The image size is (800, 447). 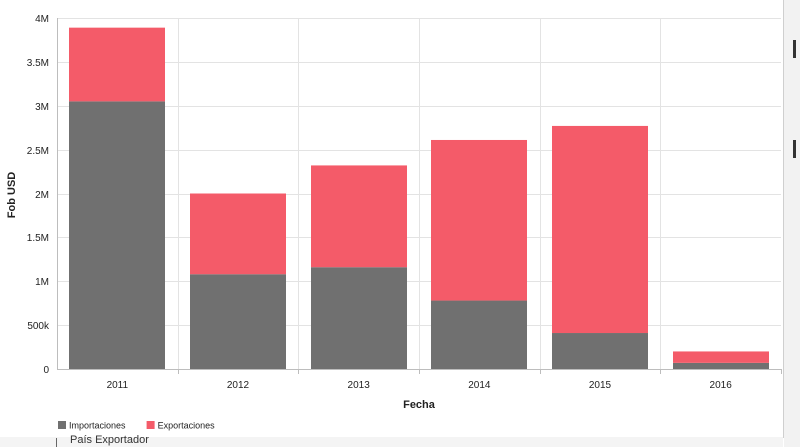 What do you see at coordinates (117, 235) in the screenshot?
I see `bar-importaciones-2011` at bounding box center [117, 235].